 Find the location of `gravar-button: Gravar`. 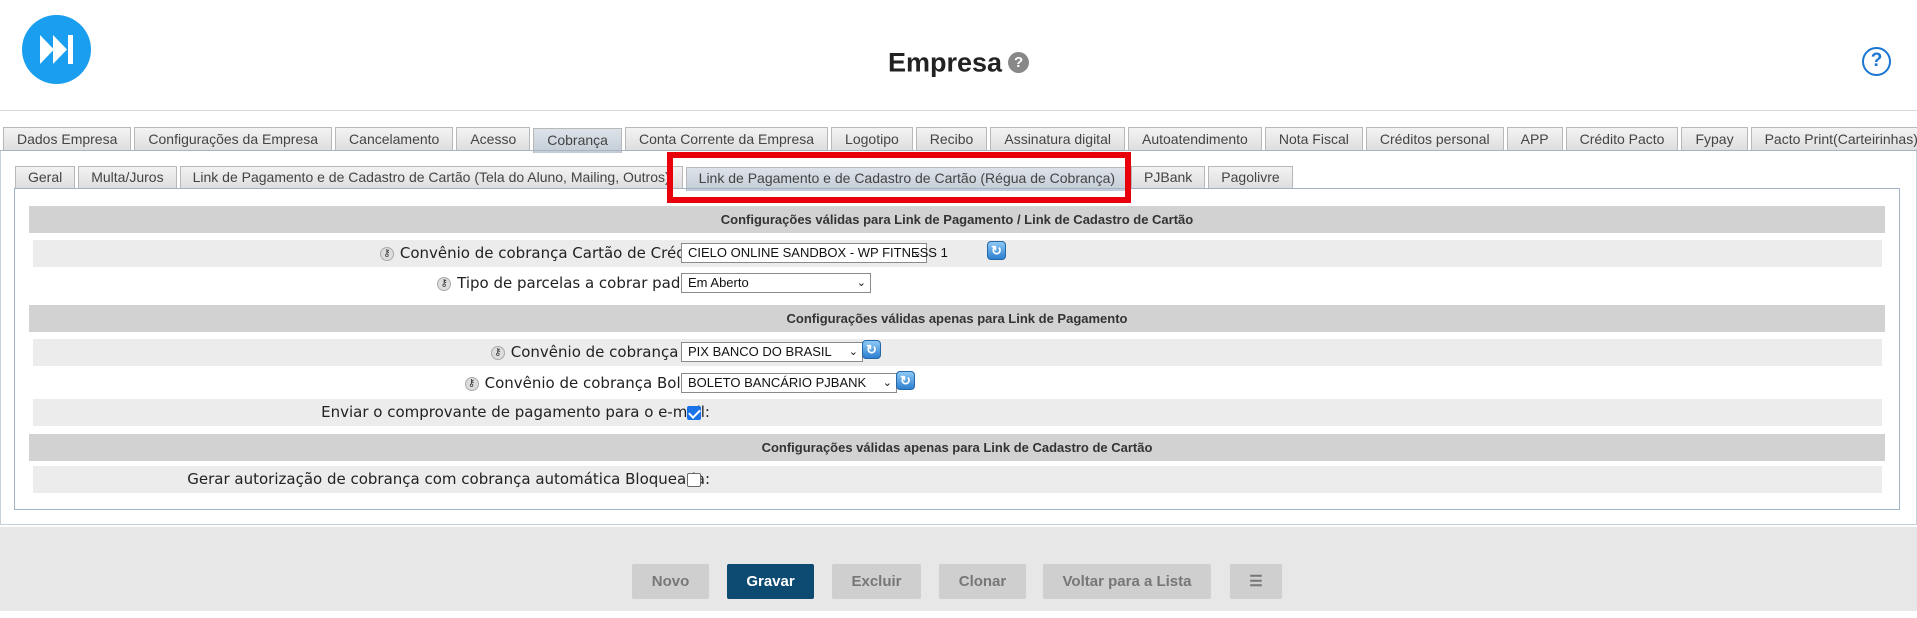

gravar-button: Gravar is located at coordinates (770, 581).